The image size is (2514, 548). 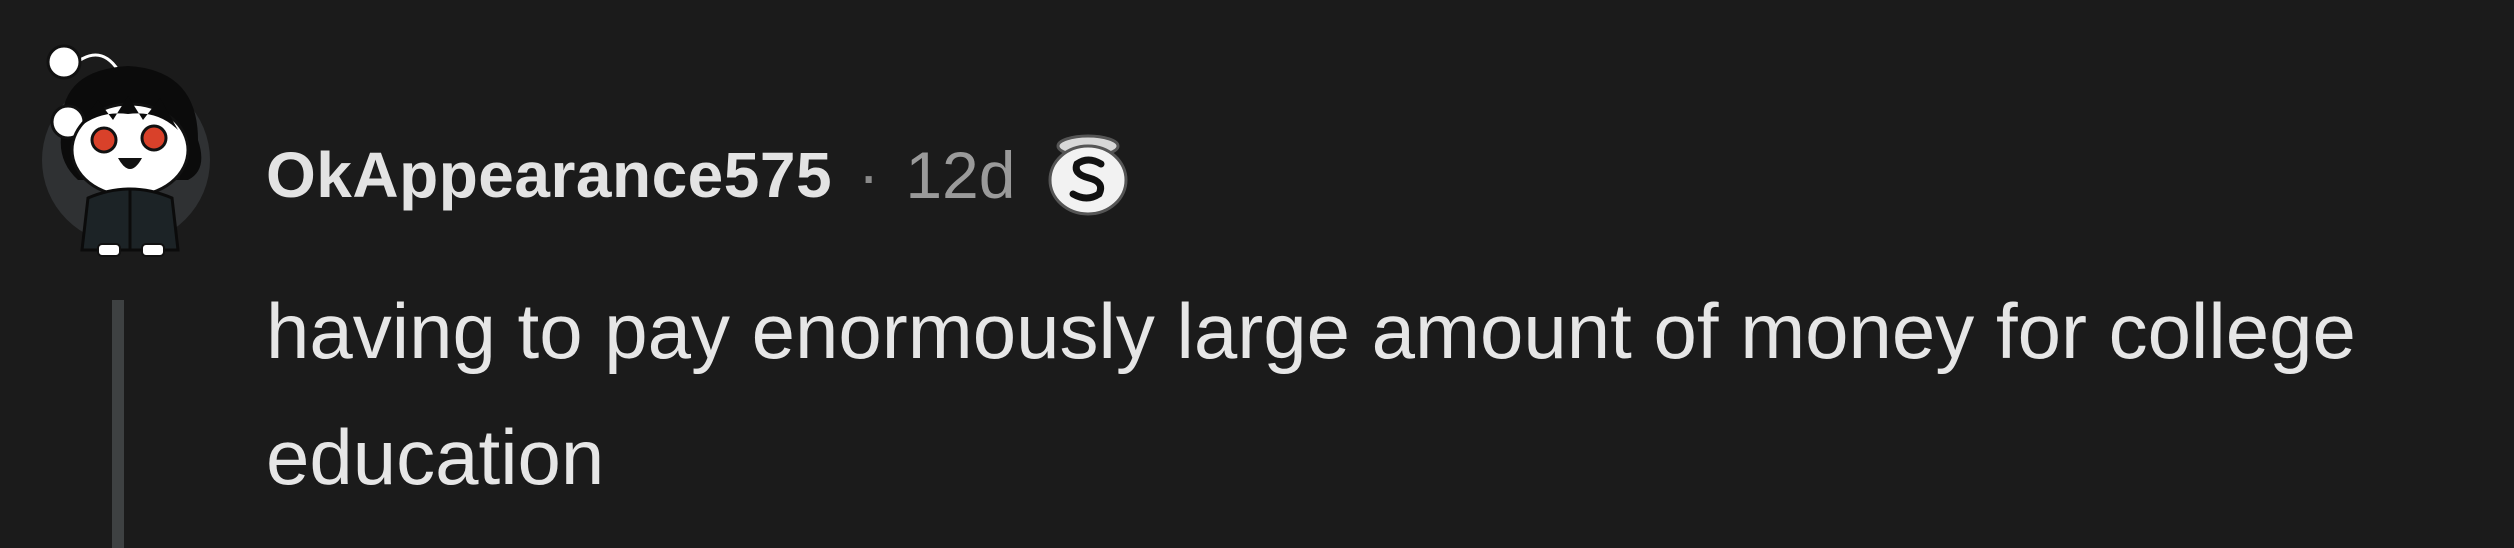 What do you see at coordinates (1088, 175) in the screenshot?
I see `s-badge-icon` at bounding box center [1088, 175].